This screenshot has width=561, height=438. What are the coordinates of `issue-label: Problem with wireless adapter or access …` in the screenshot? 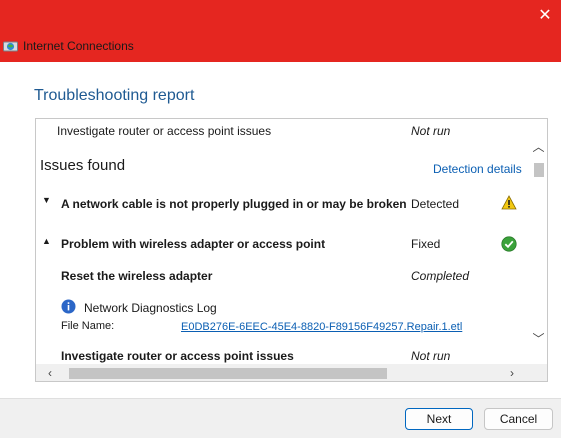 It's located at (193, 244).